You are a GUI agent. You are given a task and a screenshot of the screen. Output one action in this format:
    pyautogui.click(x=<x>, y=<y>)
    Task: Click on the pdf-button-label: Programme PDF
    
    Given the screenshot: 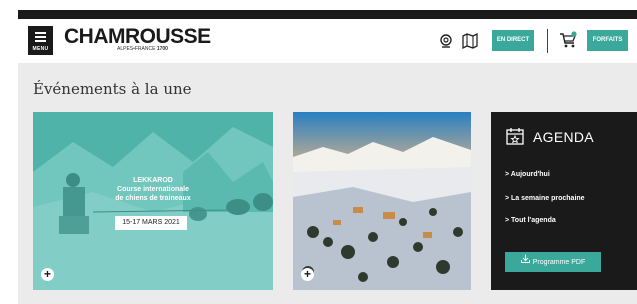 What is the action you would take?
    pyautogui.click(x=559, y=262)
    